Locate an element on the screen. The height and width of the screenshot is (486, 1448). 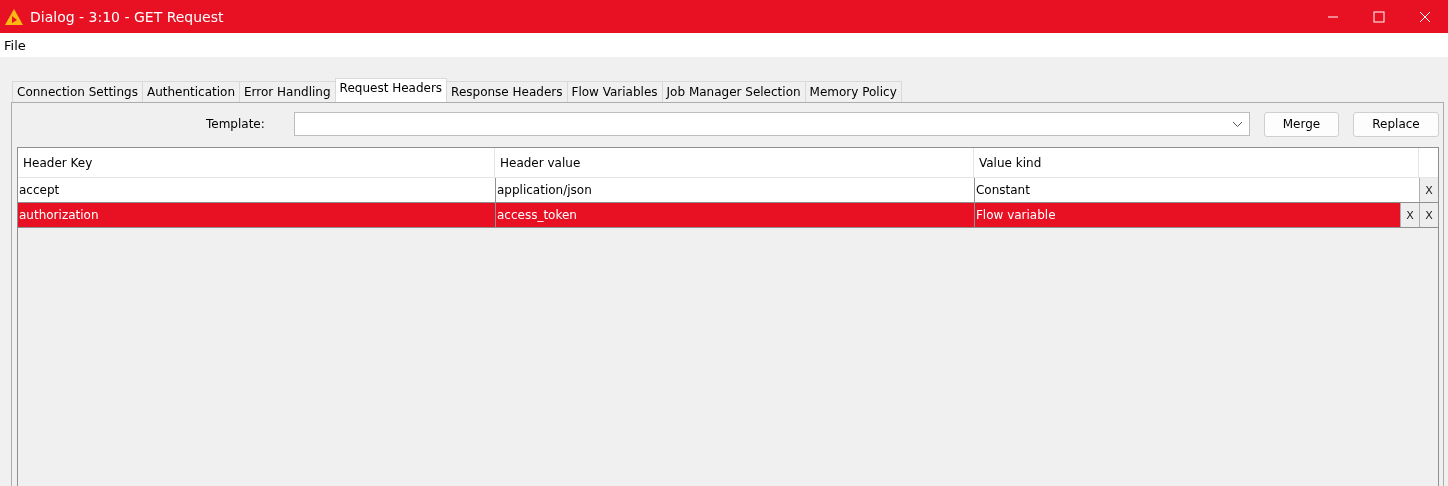
template-dropdown is located at coordinates (772, 124).